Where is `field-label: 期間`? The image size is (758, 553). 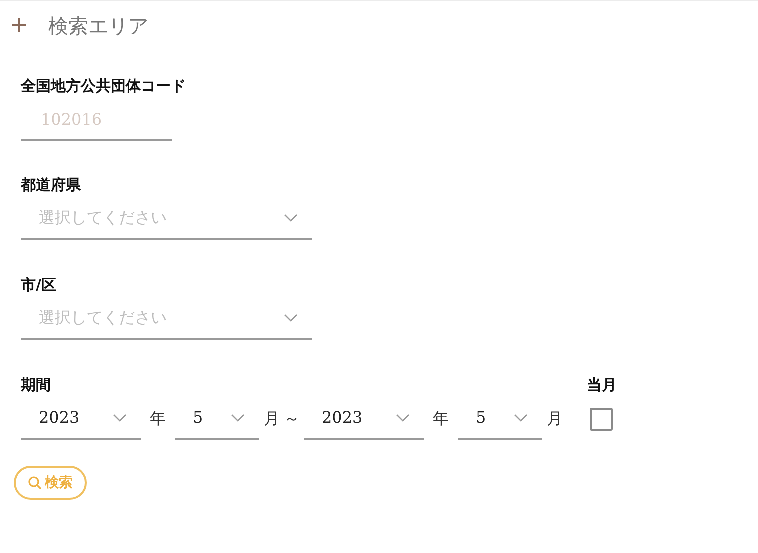
field-label: 期間 is located at coordinates (36, 385).